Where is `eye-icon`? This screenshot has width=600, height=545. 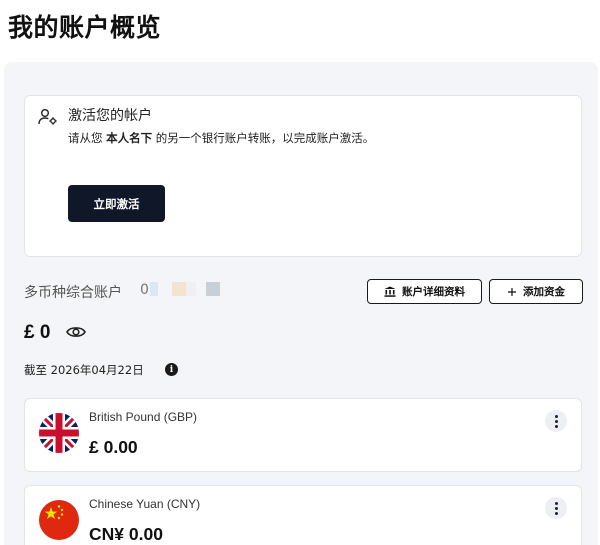 eye-icon is located at coordinates (76, 332).